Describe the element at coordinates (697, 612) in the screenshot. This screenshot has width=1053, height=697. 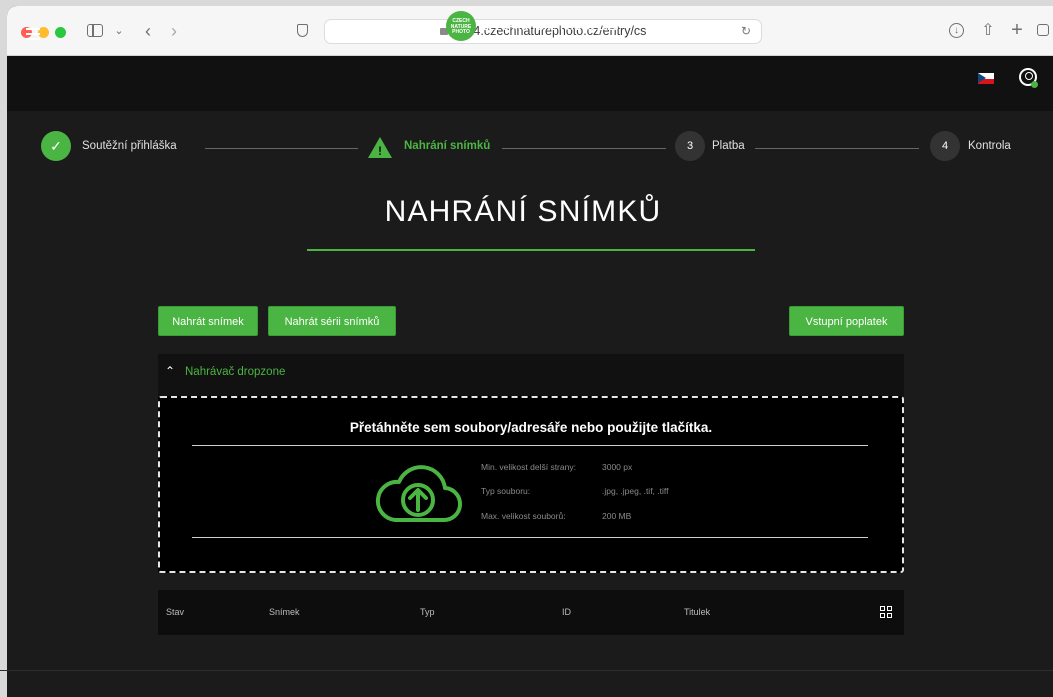
I see `column-header-caption: Titulek` at that location.